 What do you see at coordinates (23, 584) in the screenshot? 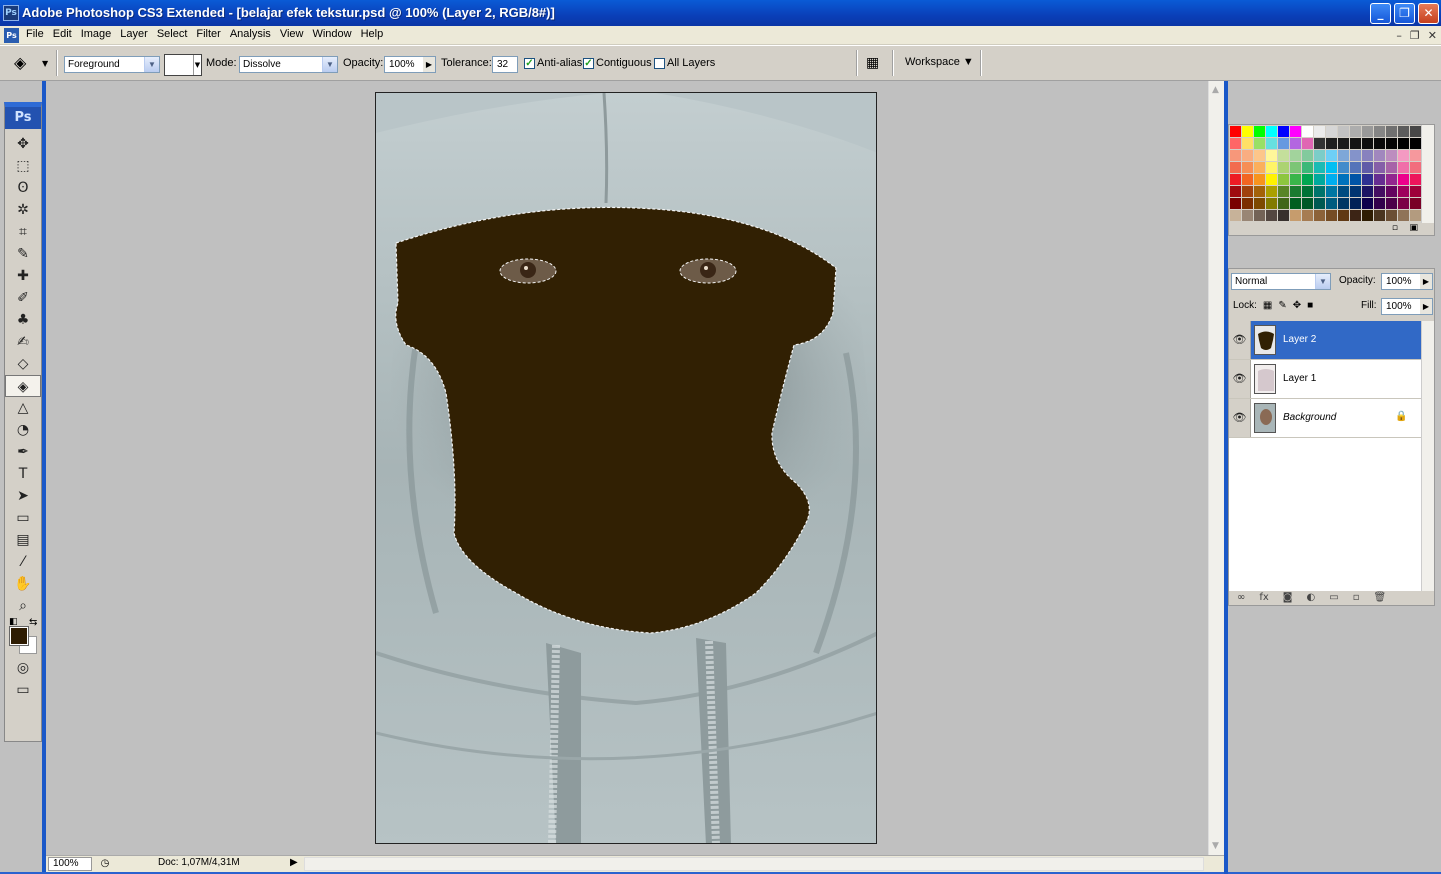
I see `hand-icon: ✋` at bounding box center [23, 584].